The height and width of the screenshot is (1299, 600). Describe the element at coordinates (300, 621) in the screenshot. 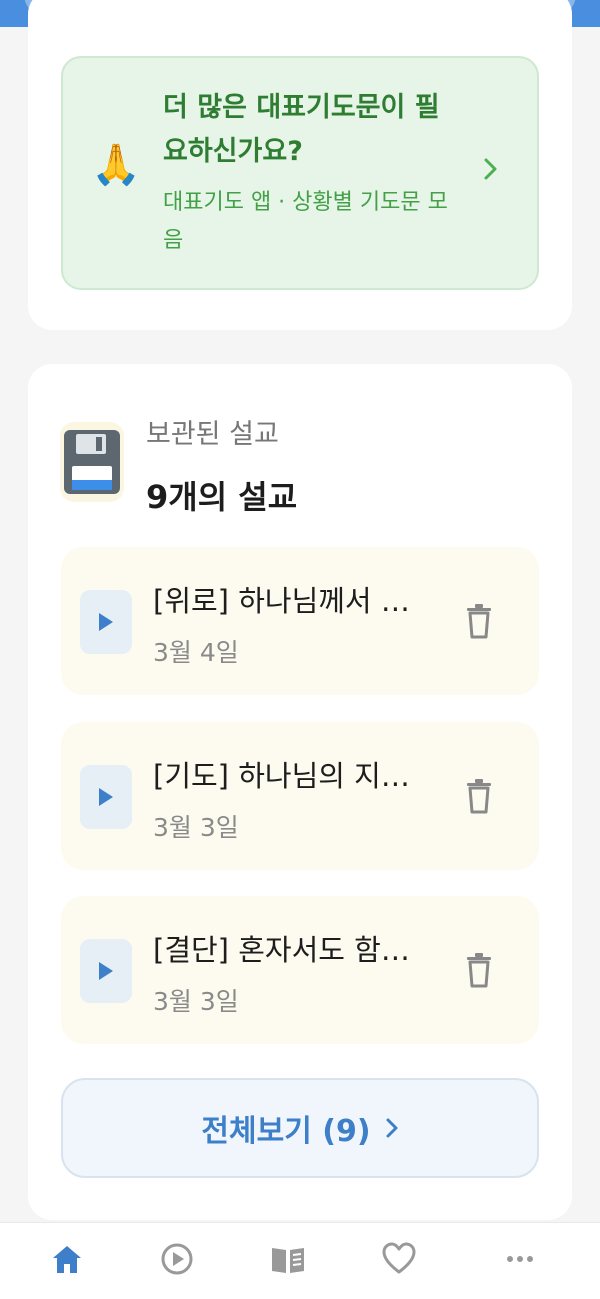

I see `sermon-list-item: [위로] 하나님께서 … 3월 4일` at that location.